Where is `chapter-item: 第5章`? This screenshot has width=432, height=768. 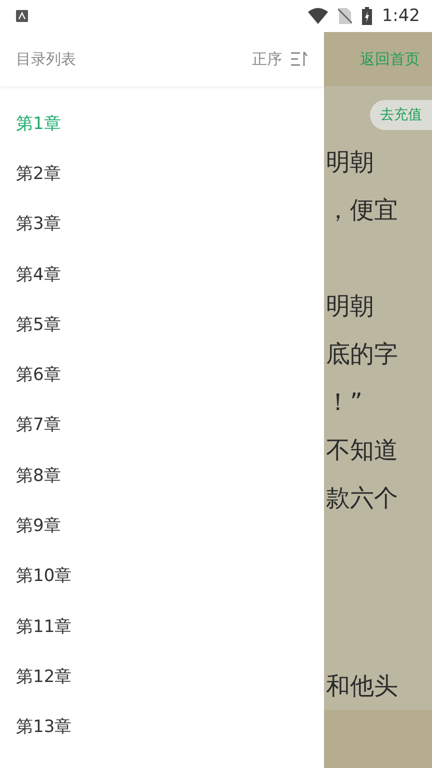 chapter-item: 第5章 is located at coordinates (162, 324).